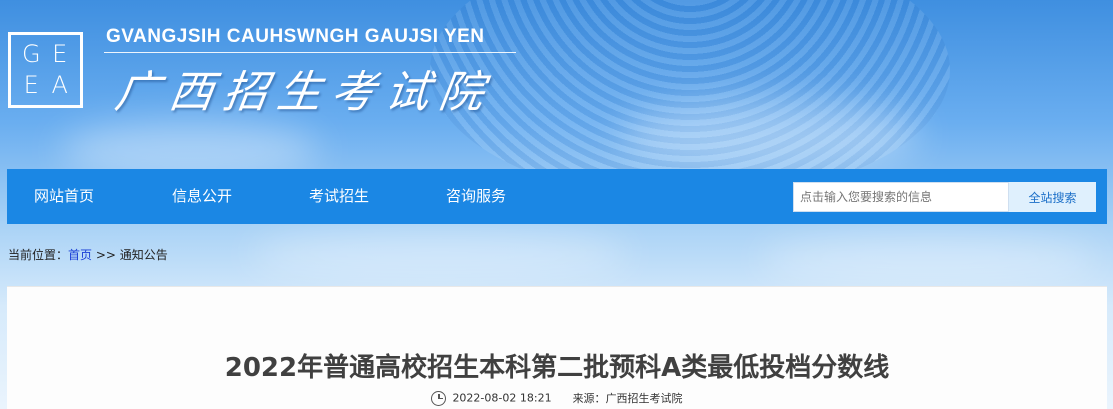 This screenshot has width=1113, height=409. I want to click on search-button: 全站搜索, so click(1052, 197).